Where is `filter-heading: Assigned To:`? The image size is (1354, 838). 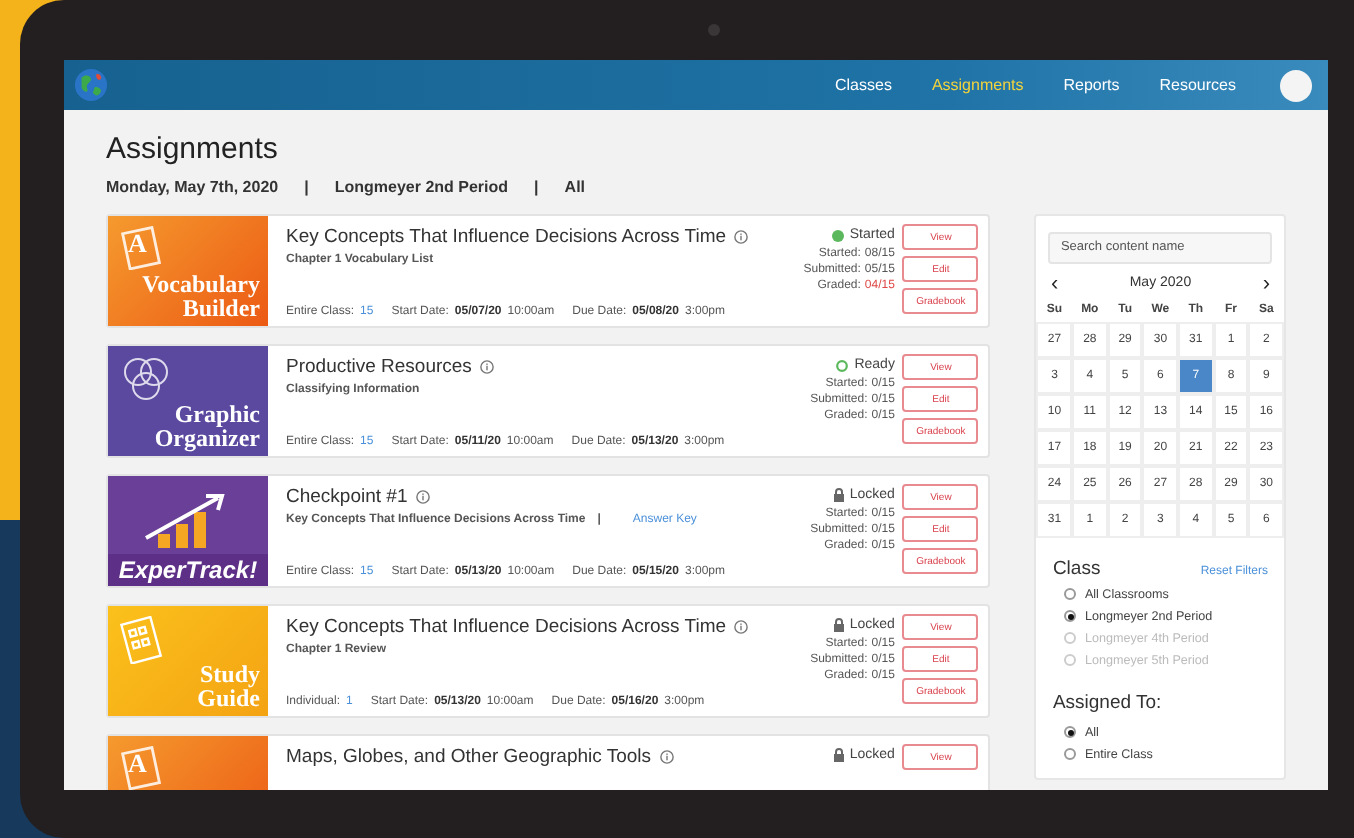 filter-heading: Assigned To: is located at coordinates (1107, 702).